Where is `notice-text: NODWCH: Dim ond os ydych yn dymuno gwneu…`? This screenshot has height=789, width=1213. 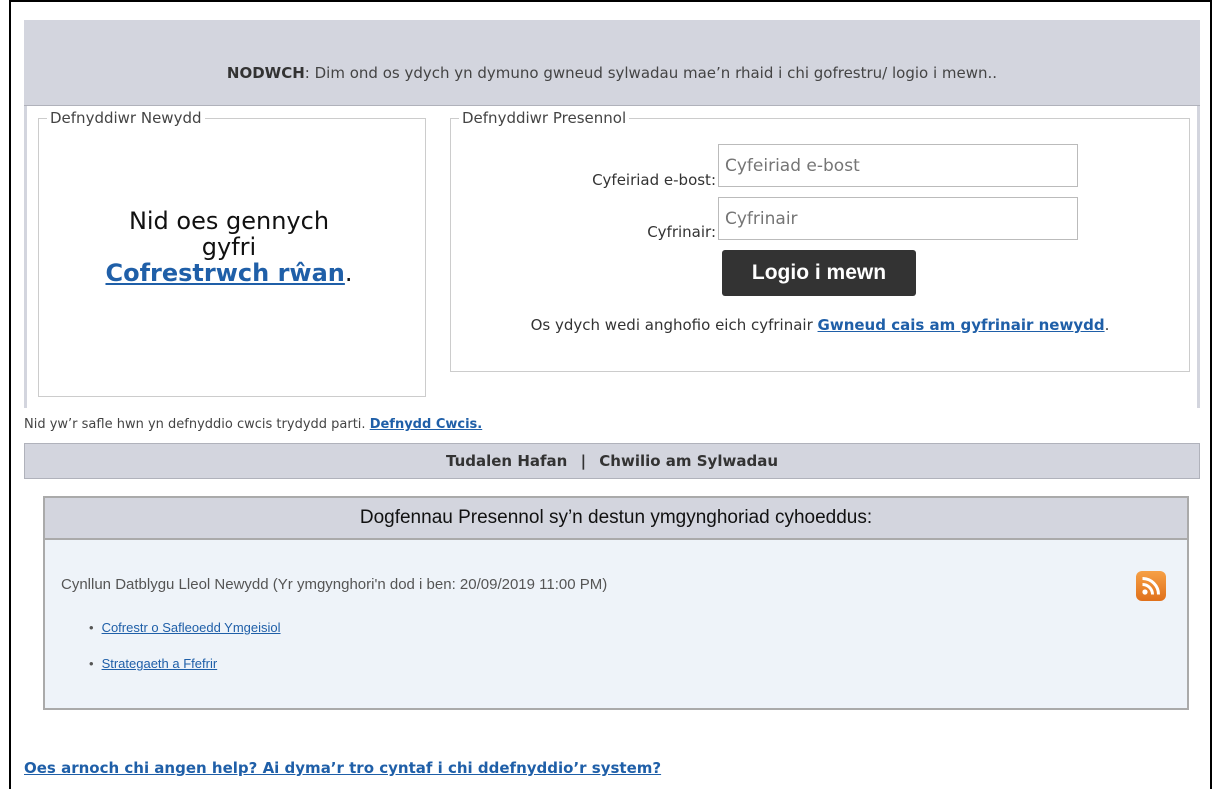
notice-text: NODWCH: Dim ond os ydych yn dymuno gwneu… is located at coordinates (612, 73).